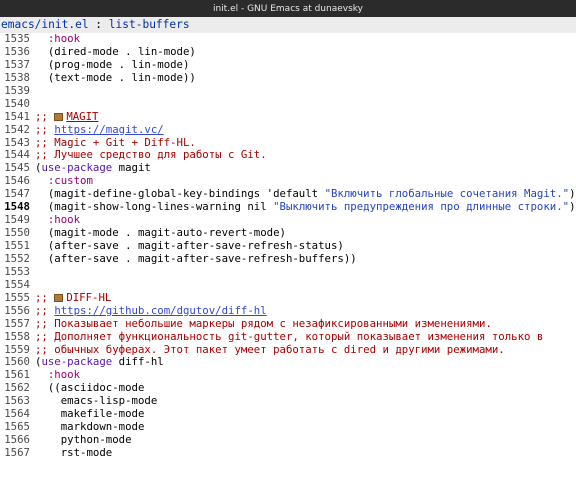 The height and width of the screenshot is (478, 576). What do you see at coordinates (59, 116) in the screenshot?
I see `package-icon` at bounding box center [59, 116].